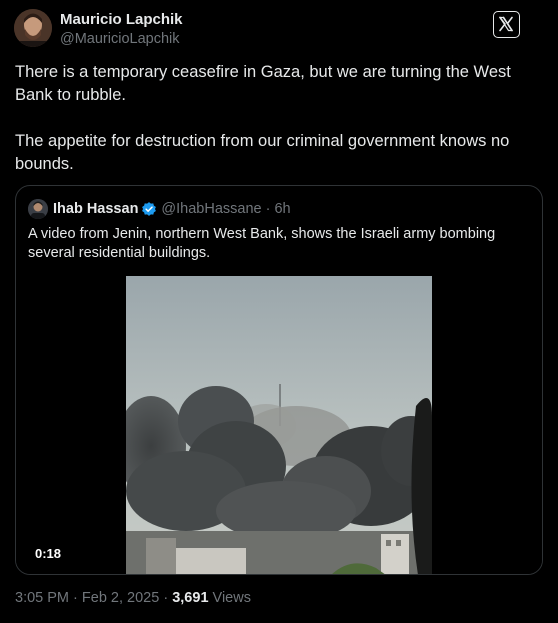  Describe the element at coordinates (33, 28) in the screenshot. I see `author-avatar` at that location.